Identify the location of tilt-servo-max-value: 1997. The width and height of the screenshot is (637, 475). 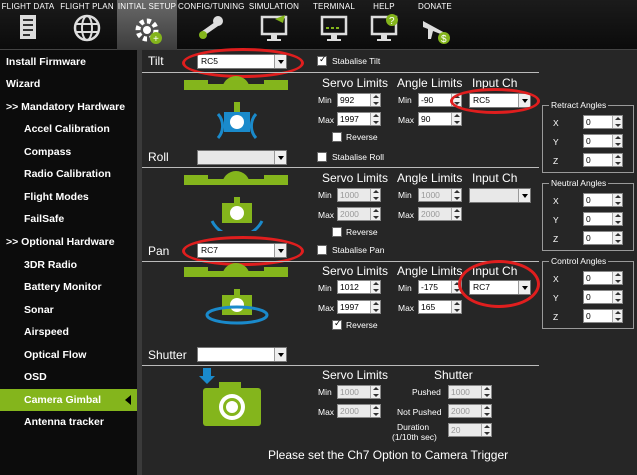
(349, 119).